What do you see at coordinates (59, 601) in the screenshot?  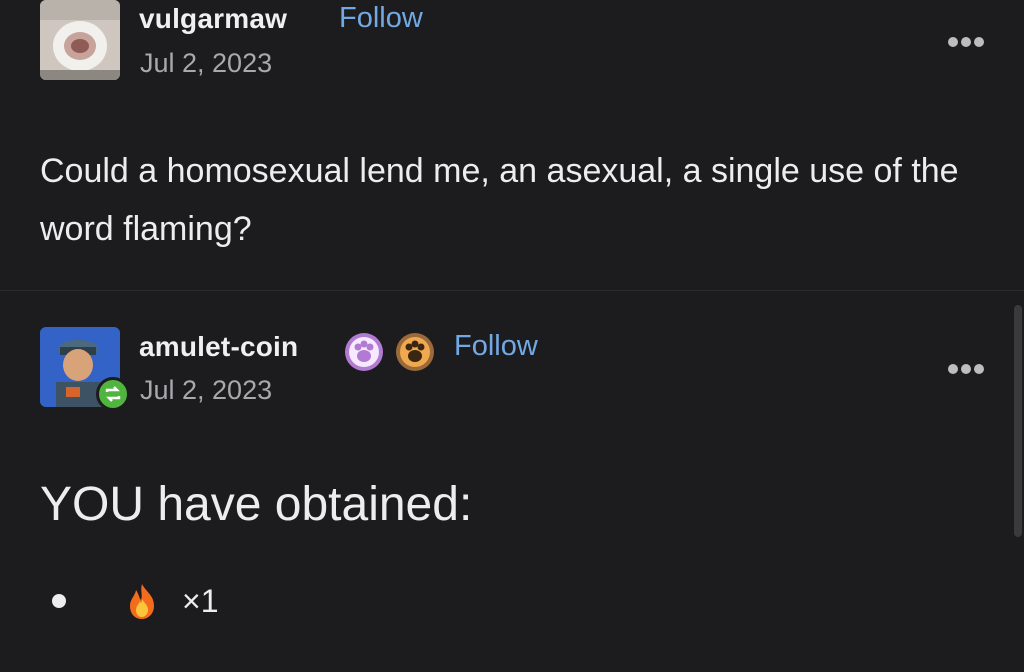 I see `bullet-icon` at bounding box center [59, 601].